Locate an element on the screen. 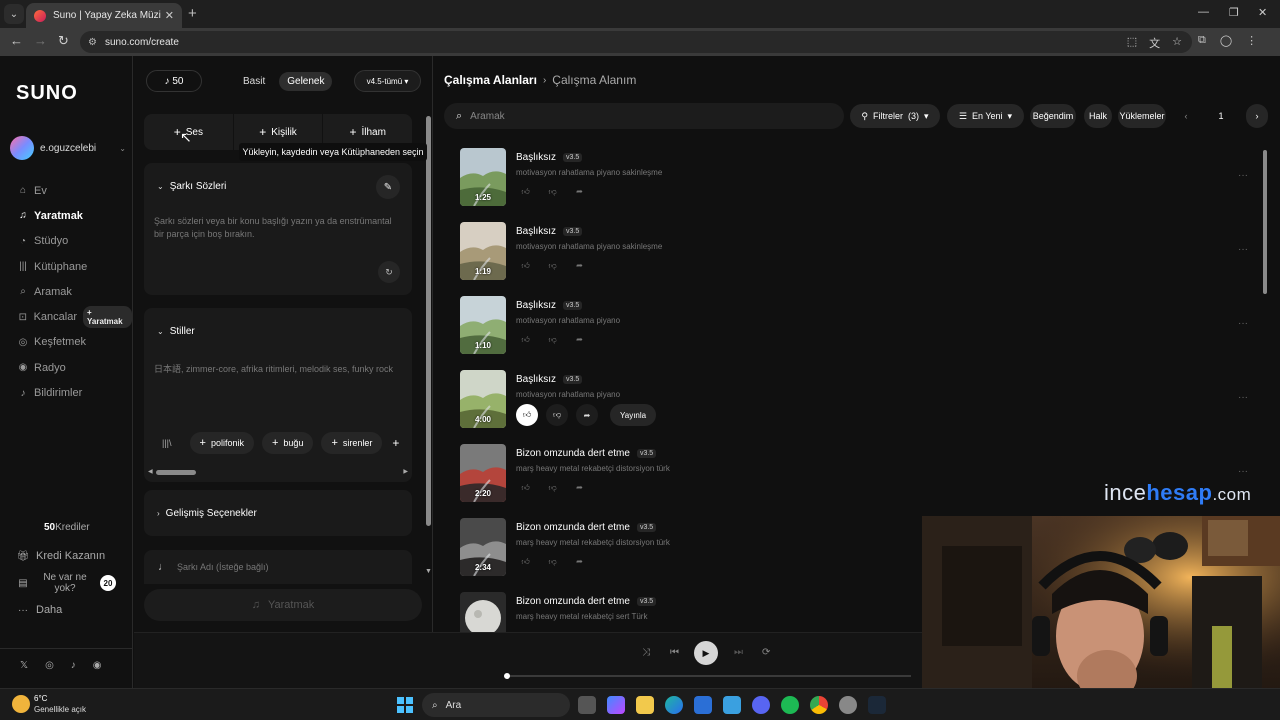 The width and height of the screenshot is (1280, 720). new-tab-icon: + is located at coordinates (192, 13).